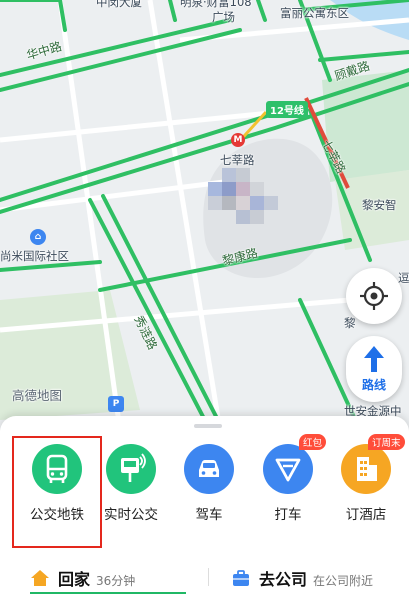 The image size is (409, 595). Describe the element at coordinates (386, 442) in the screenshot. I see `hotel-badge: 订周末` at that location.